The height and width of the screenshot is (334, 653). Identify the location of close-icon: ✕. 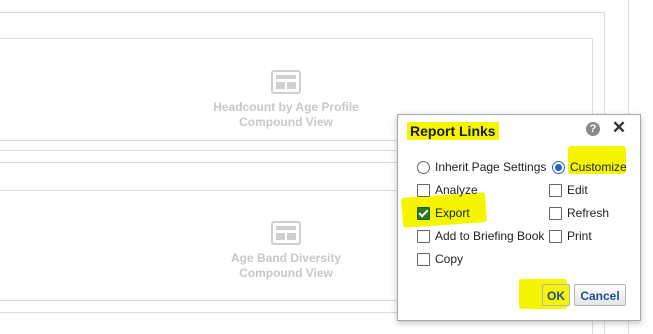
(619, 128).